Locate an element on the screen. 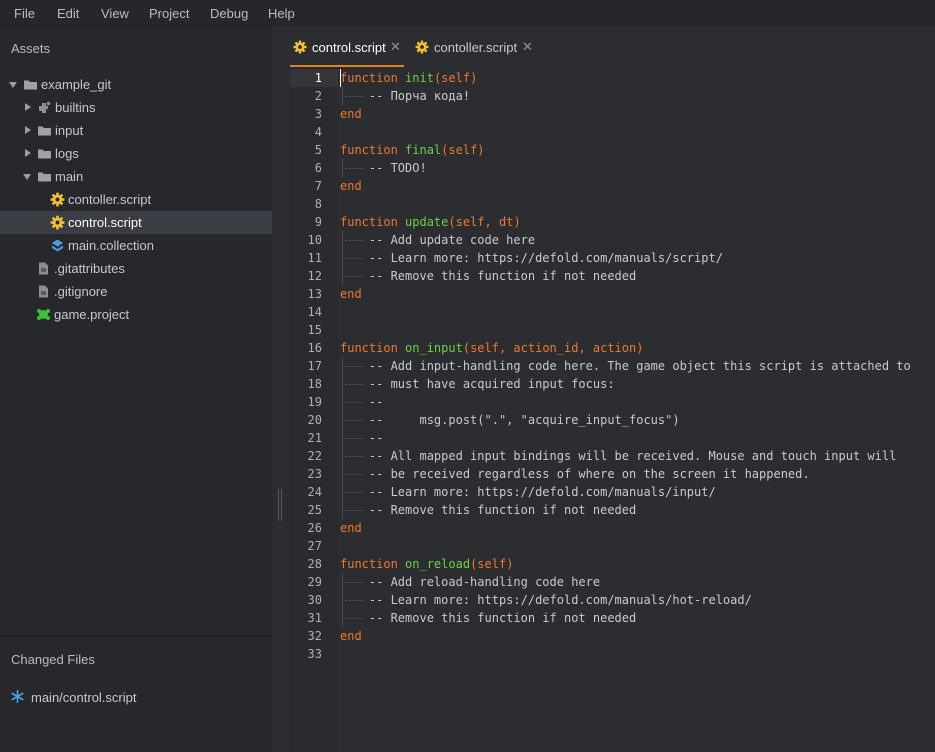 This screenshot has width=935, height=752. changed-file-item: main/control.script is located at coordinates (83, 697).